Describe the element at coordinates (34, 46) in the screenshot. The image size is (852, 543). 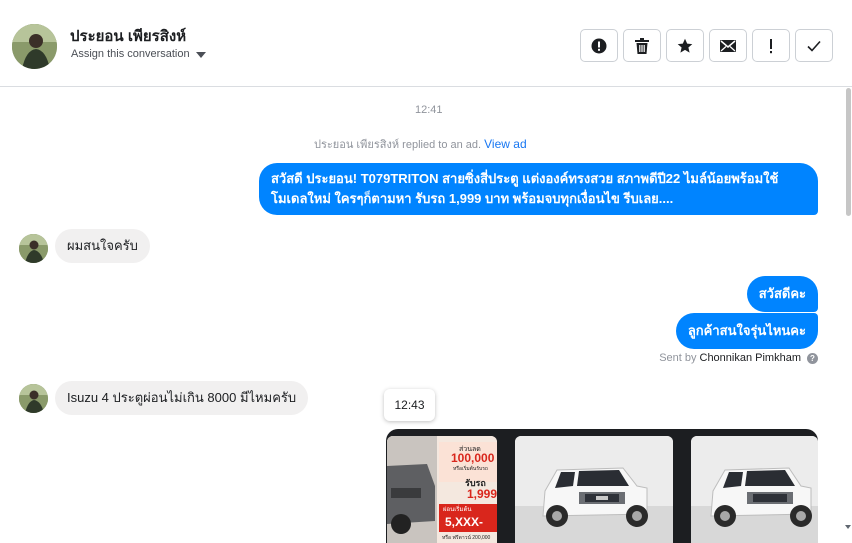
I see `contact-avatar` at that location.